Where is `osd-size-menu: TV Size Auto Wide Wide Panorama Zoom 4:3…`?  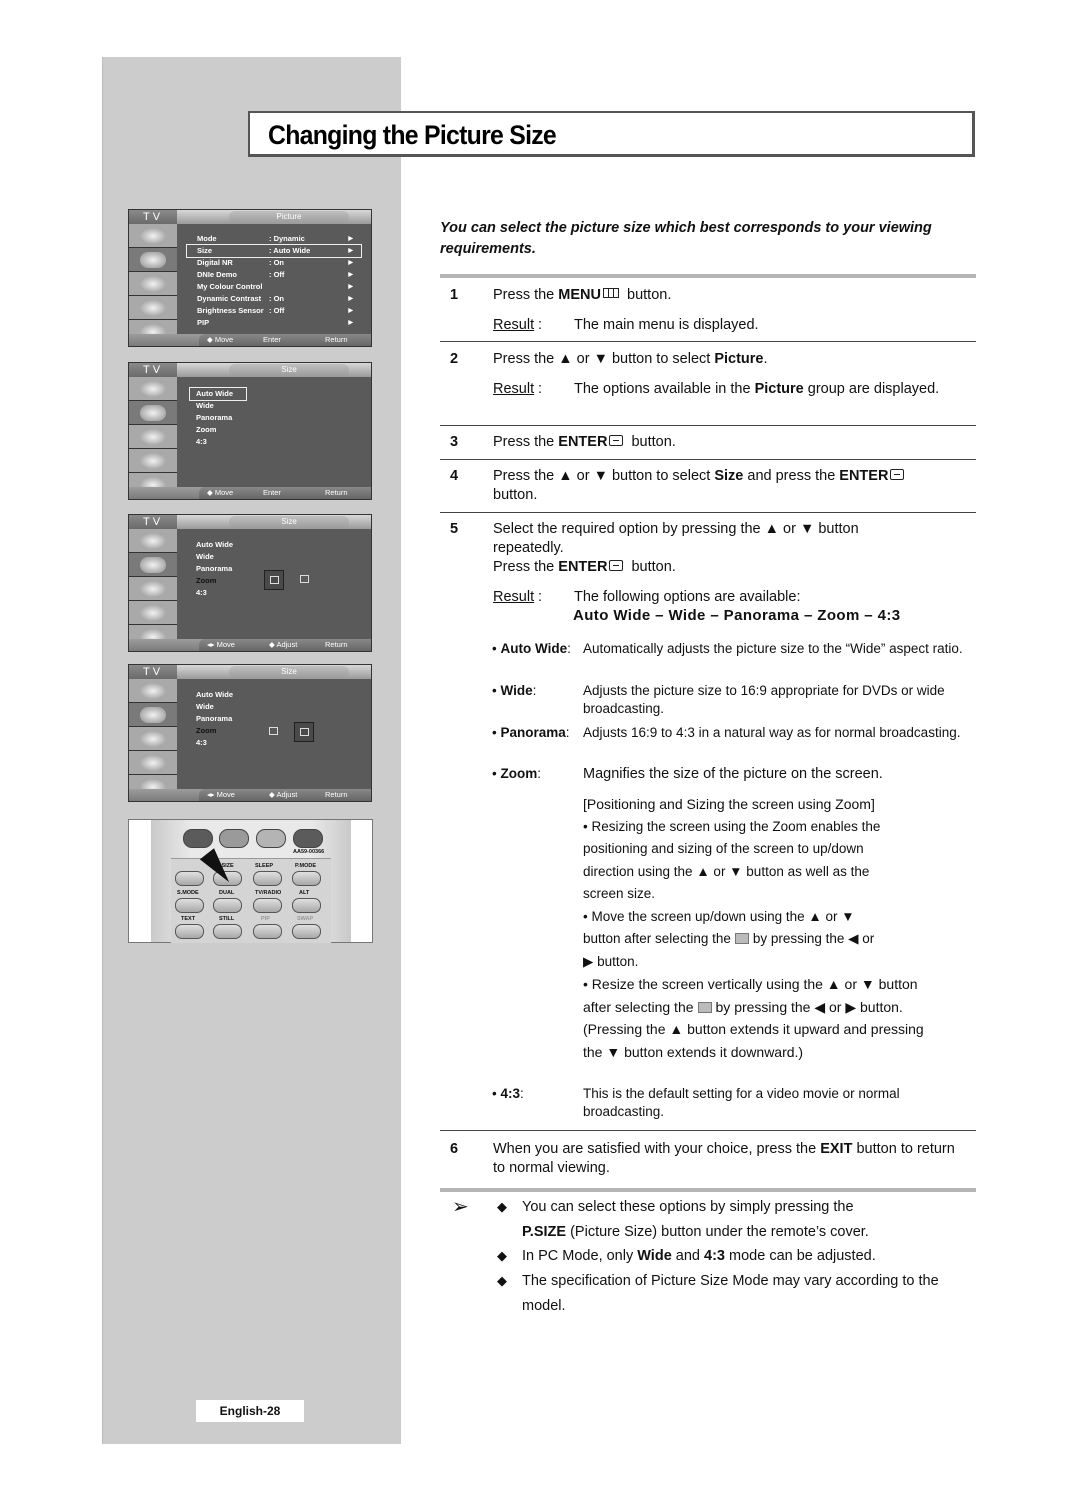 osd-size-menu: TV Size Auto Wide Wide Panorama Zoom 4:3… is located at coordinates (250, 431).